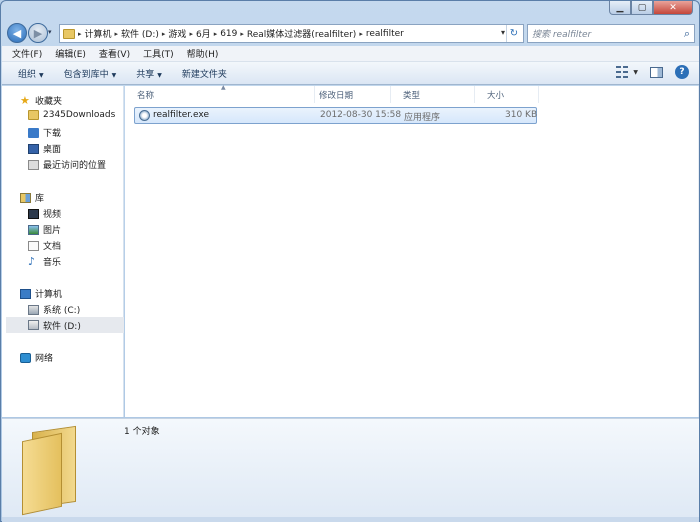  I want to click on divider, so click(698, 251).